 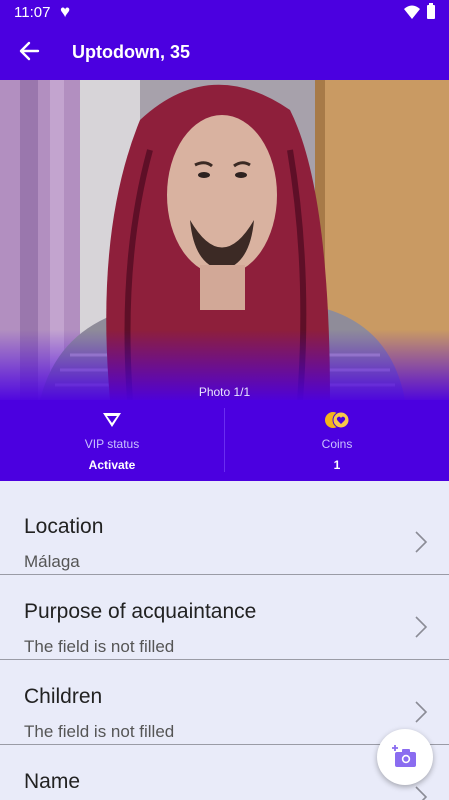 I want to click on photo-counter: Photo 1/1, so click(x=224, y=392).